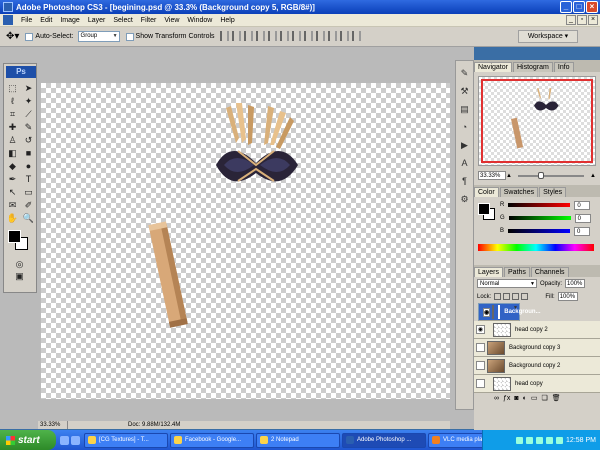 Image resolution: width=600 pixels, height=450 pixels. Describe the element at coordinates (28, 179) in the screenshot. I see `type-tool-icon: T` at that location.